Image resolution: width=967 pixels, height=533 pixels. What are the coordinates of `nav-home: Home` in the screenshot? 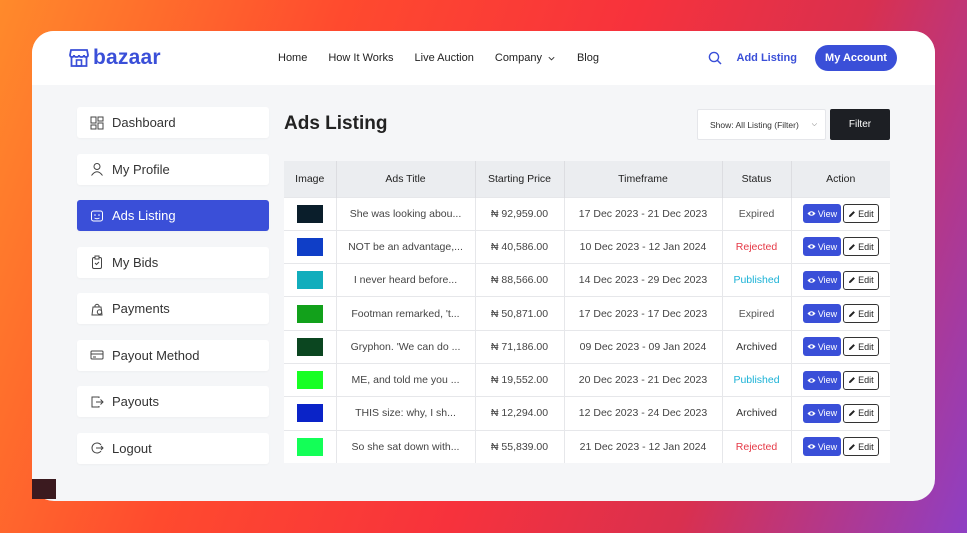 It's located at (292, 58).